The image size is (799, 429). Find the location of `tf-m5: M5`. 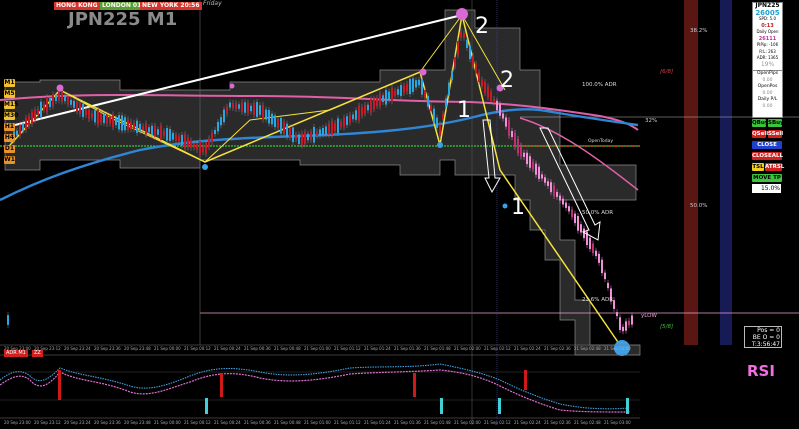

tf-m5: M5 is located at coordinates (9, 94).